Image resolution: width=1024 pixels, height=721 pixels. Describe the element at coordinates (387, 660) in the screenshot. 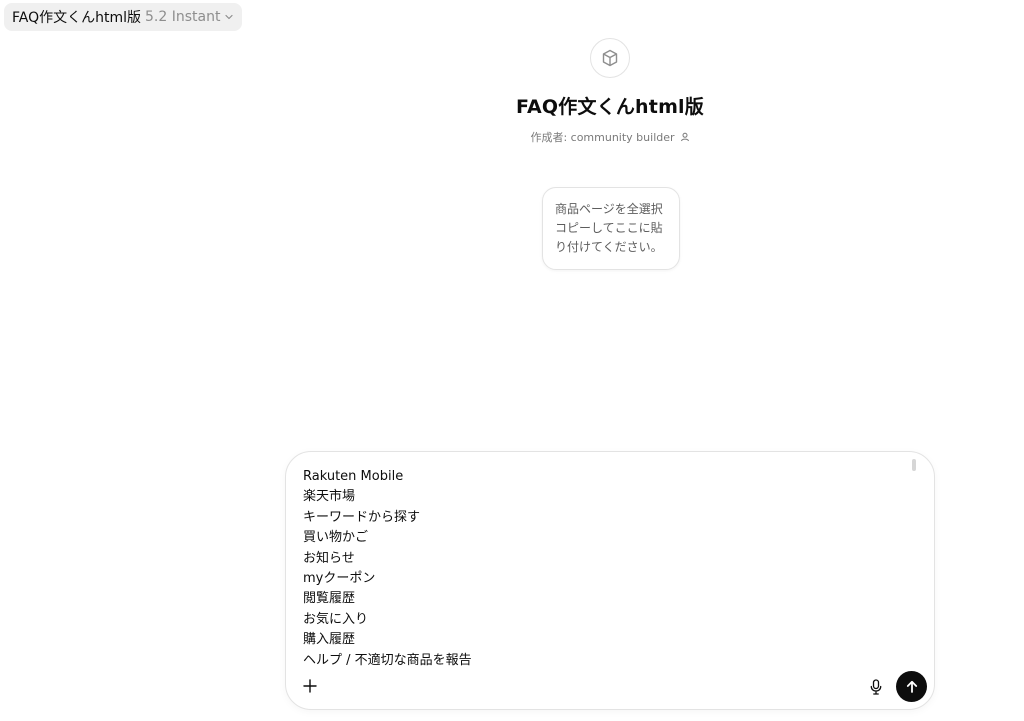

I see `composer-line: ヘルプ / 不適切な商品を報告` at that location.